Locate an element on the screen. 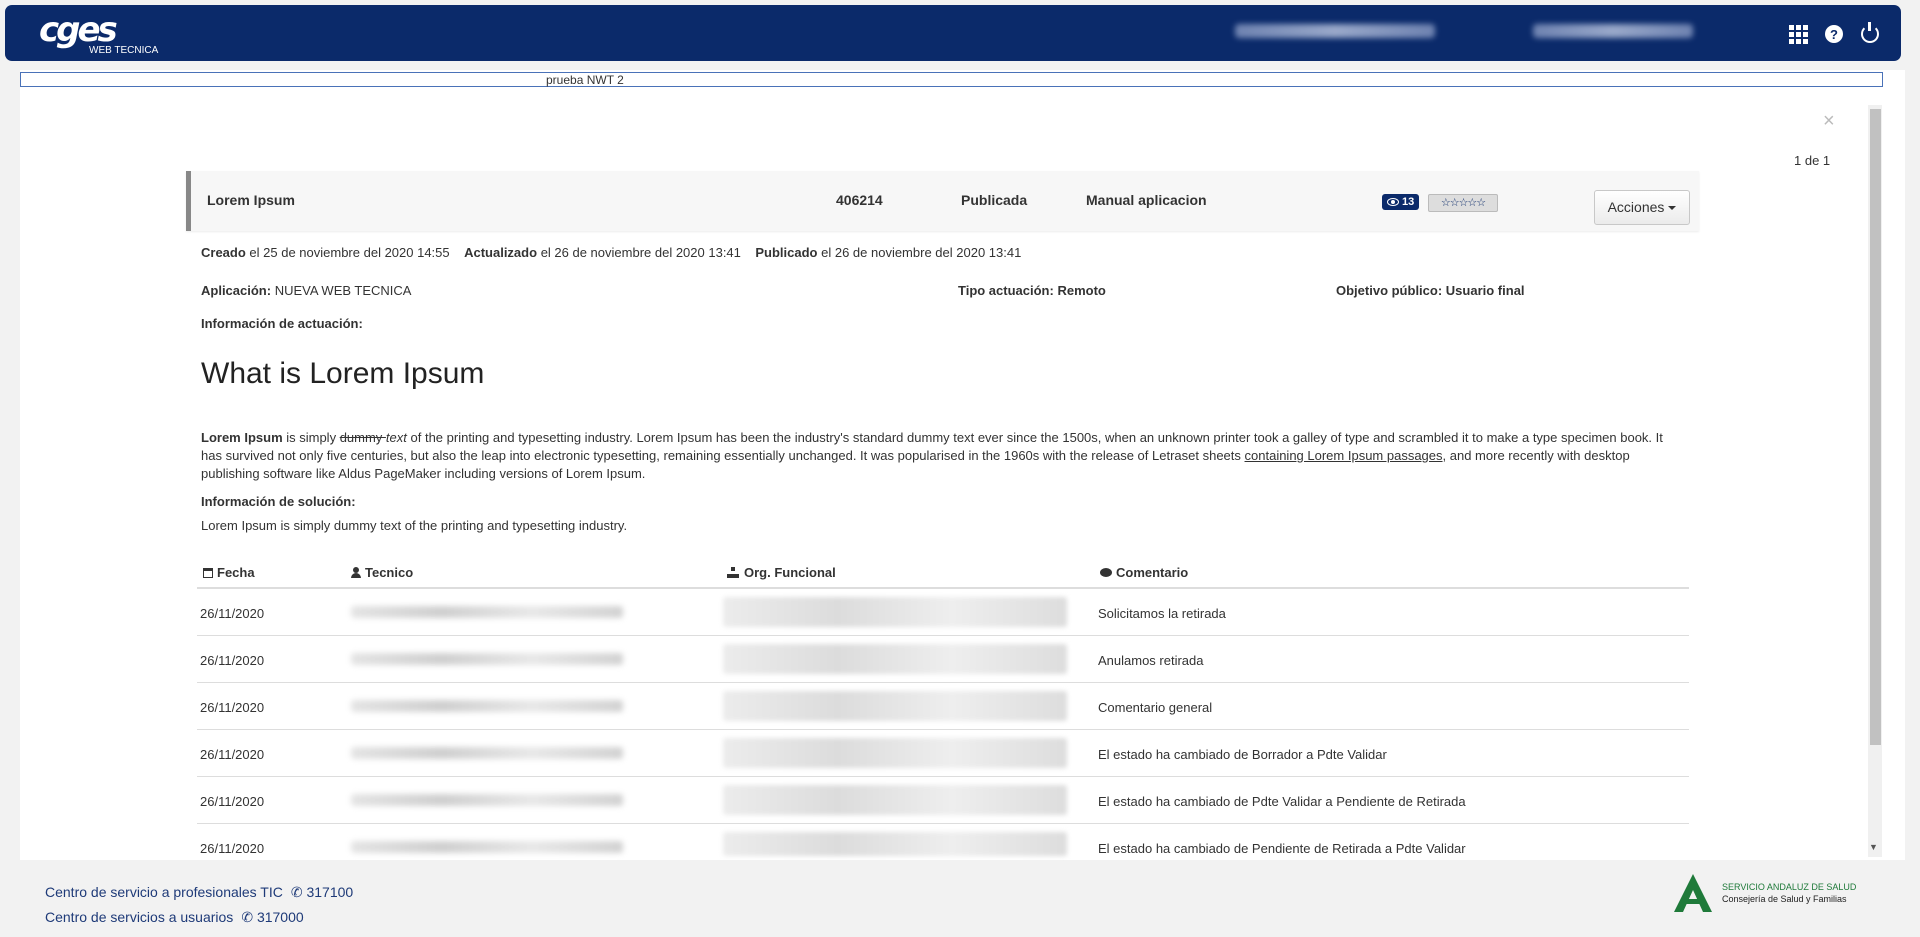  sitemap-icon is located at coordinates (733, 572).